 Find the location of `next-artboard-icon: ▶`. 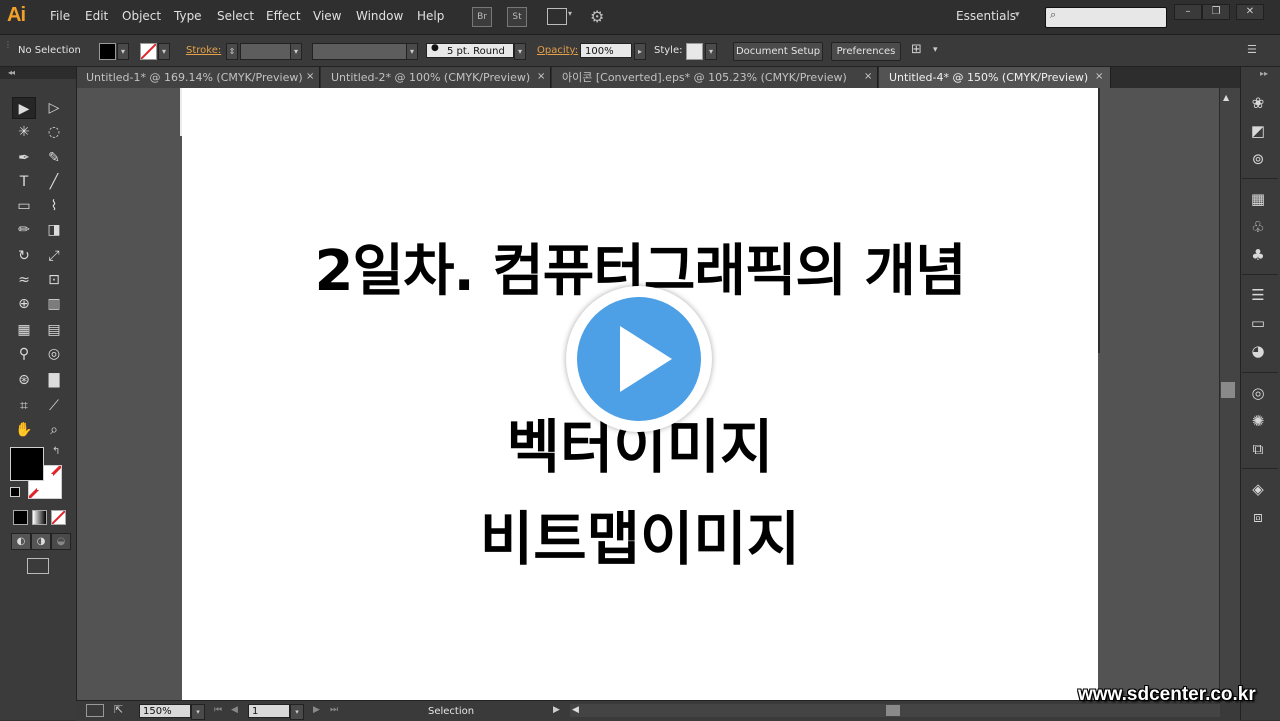

next-artboard-icon: ▶ is located at coordinates (316, 710).